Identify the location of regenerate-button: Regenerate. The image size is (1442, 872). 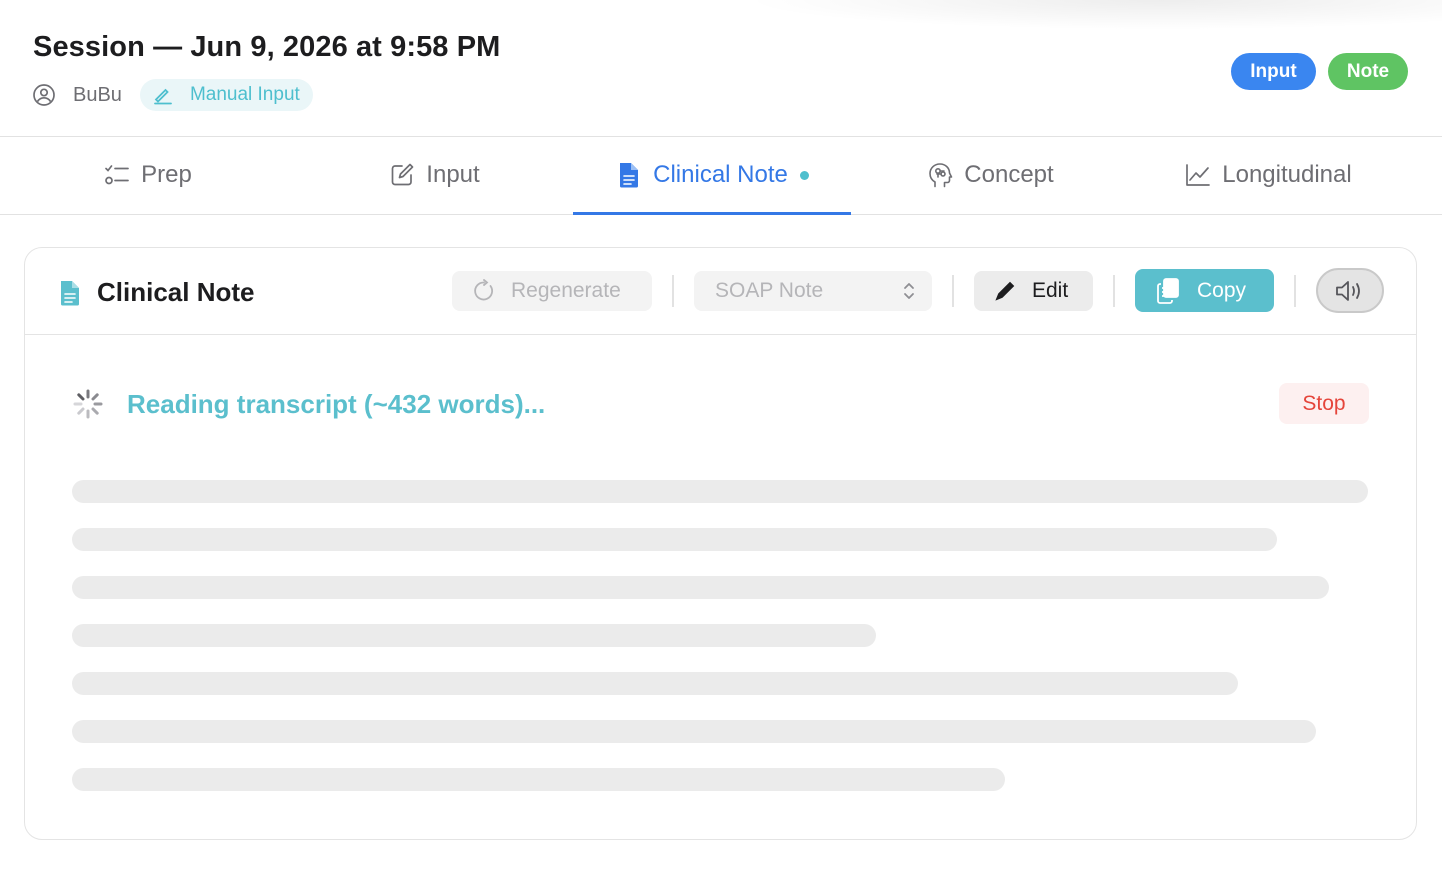
(552, 291).